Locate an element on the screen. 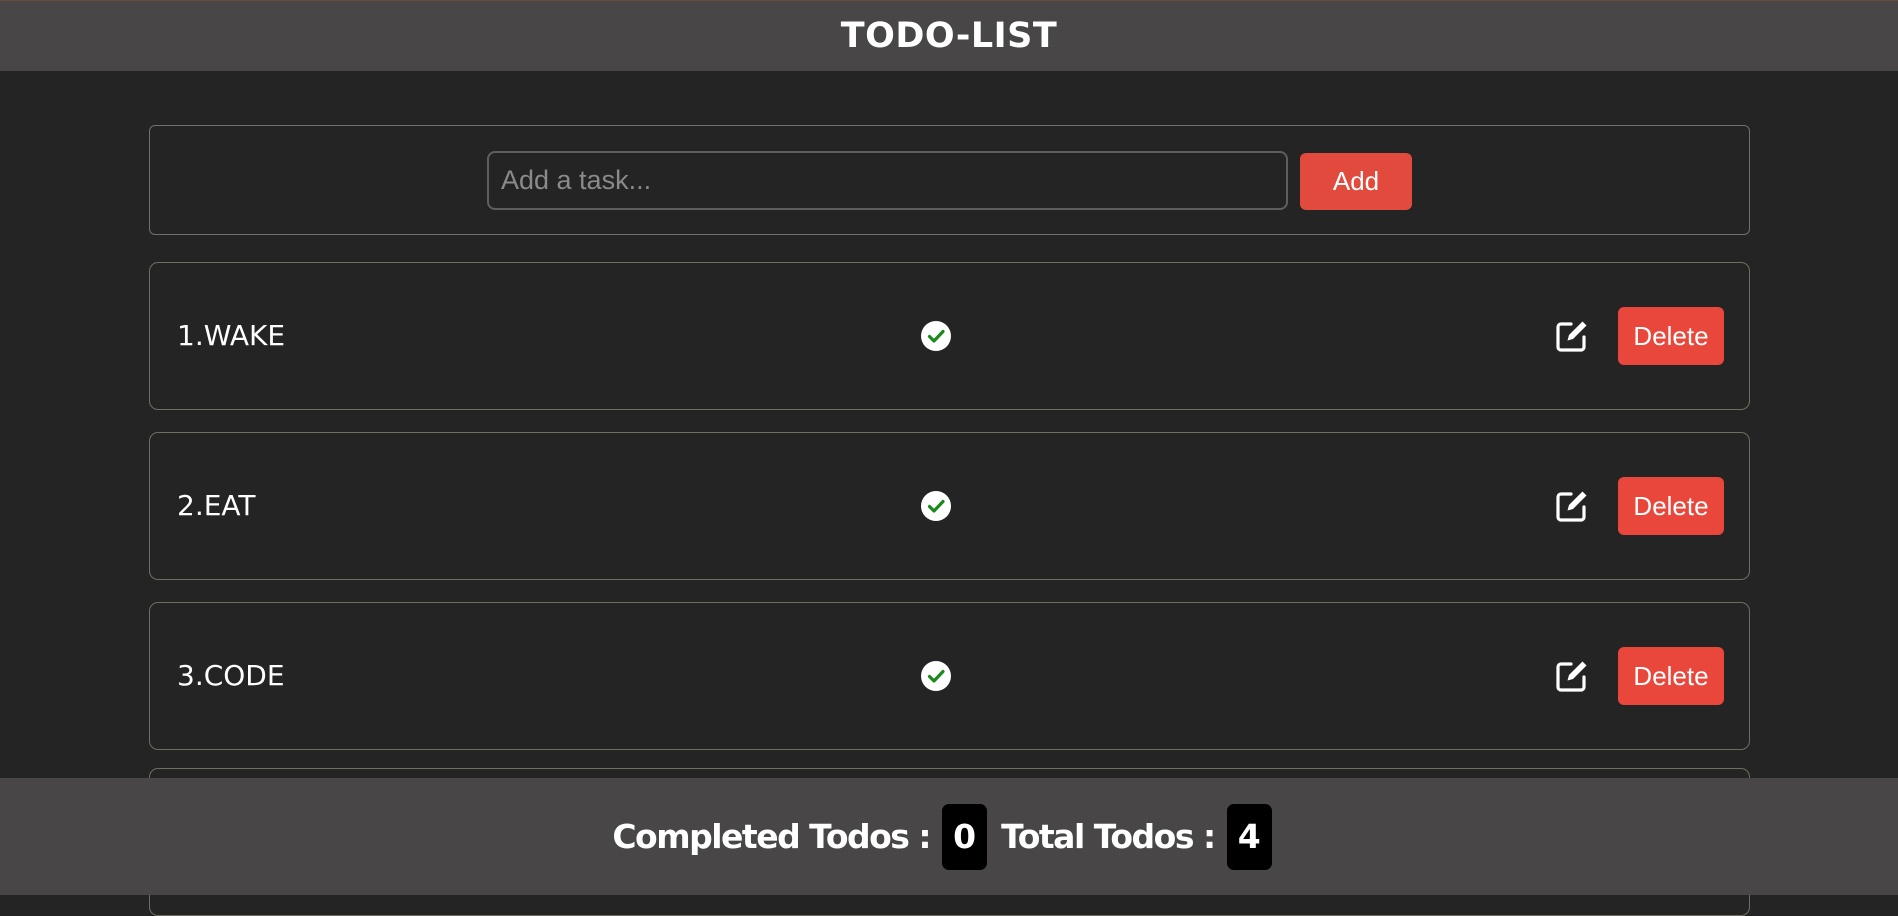  total-todos-label: Total Todos : is located at coordinates (1108, 836).